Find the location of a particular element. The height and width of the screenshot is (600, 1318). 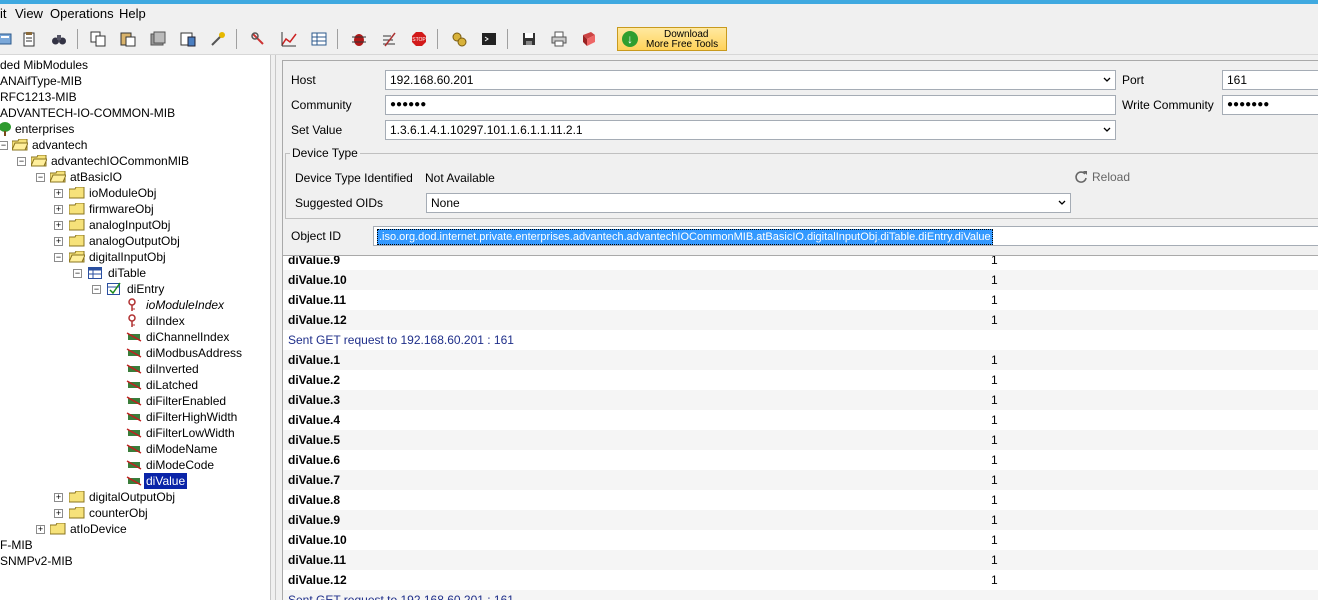

tree-node-dientry: − diEntry is located at coordinates (95, 289).